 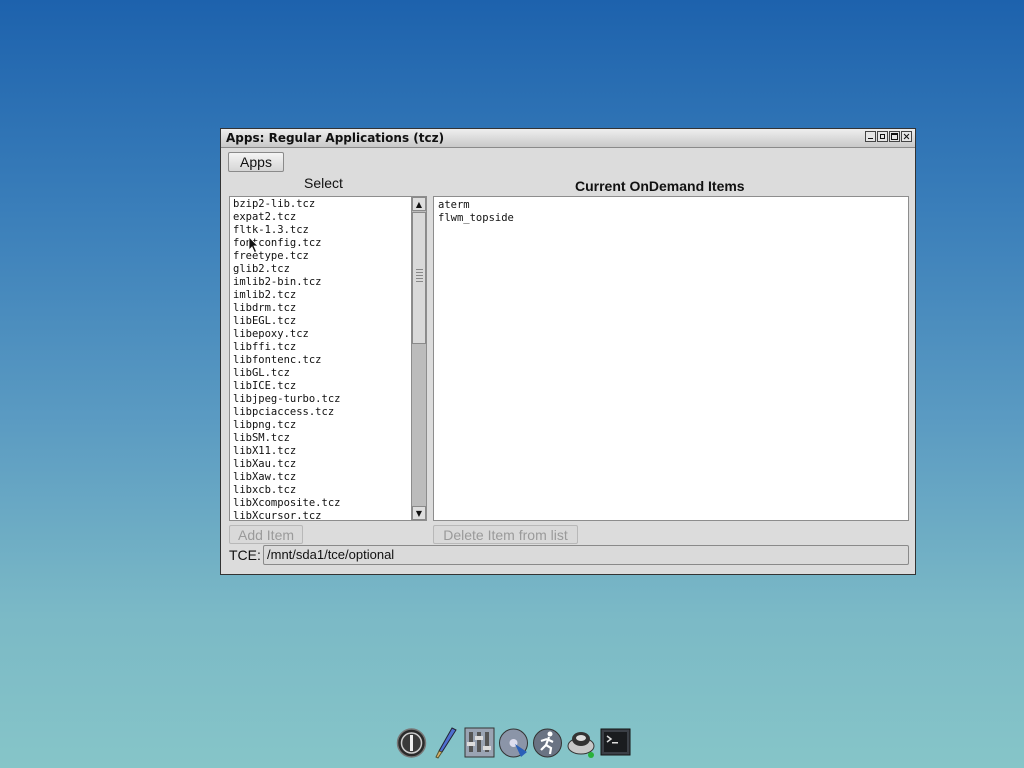 I want to click on restore-icon, so click(x=882, y=136).